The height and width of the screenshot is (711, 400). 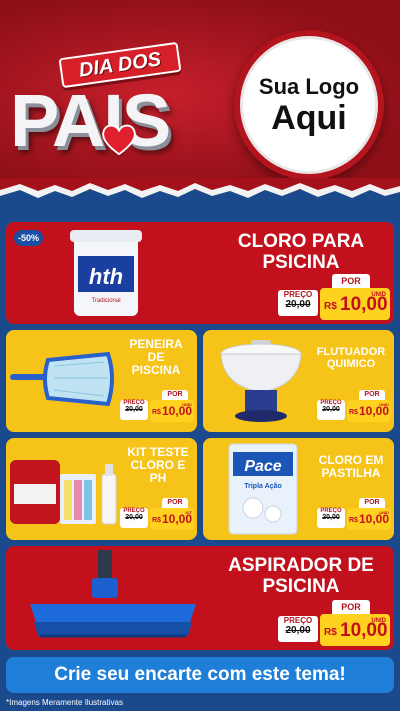 I want to click on title-line: FLUTUADOR, so click(x=351, y=352).